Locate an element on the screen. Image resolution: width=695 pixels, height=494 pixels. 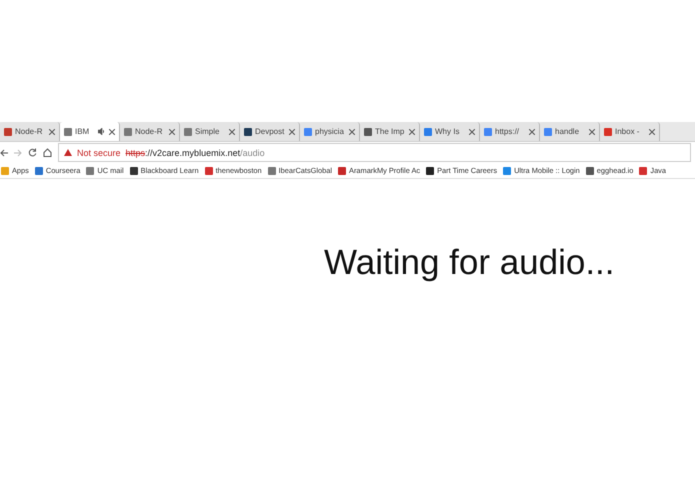
browser-tab: https:// is located at coordinates (510, 131).